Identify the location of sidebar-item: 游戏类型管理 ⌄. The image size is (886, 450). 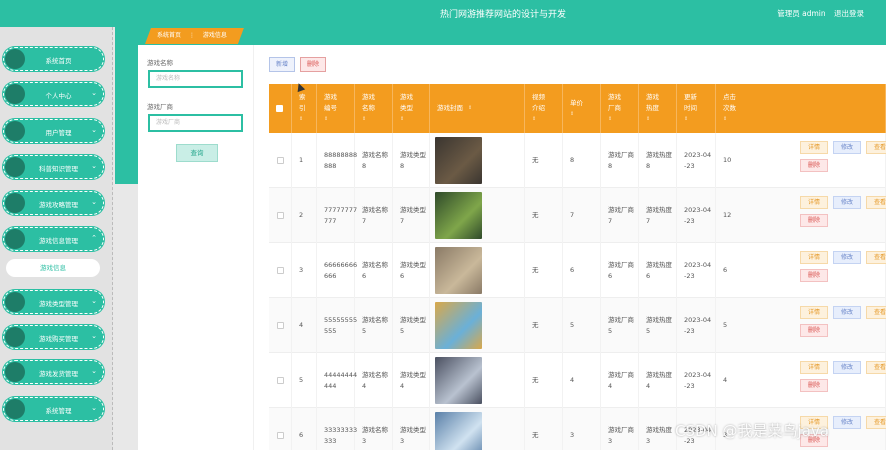
(53, 302).